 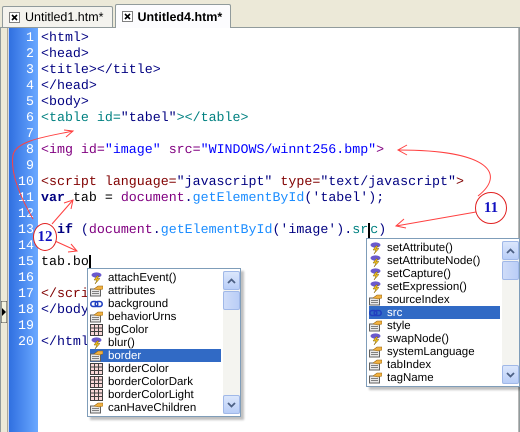 I want to click on code-text: "image", so click(x=132, y=150).